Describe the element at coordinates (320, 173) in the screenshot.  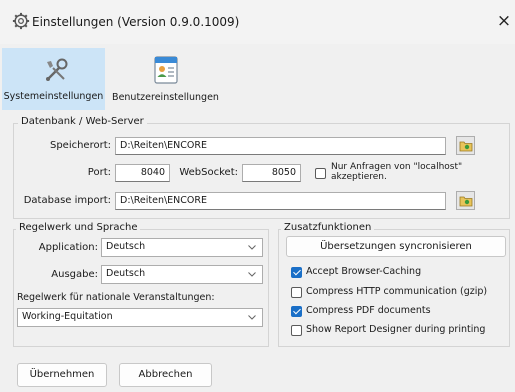
I see `localhost-only-checkbox` at that location.